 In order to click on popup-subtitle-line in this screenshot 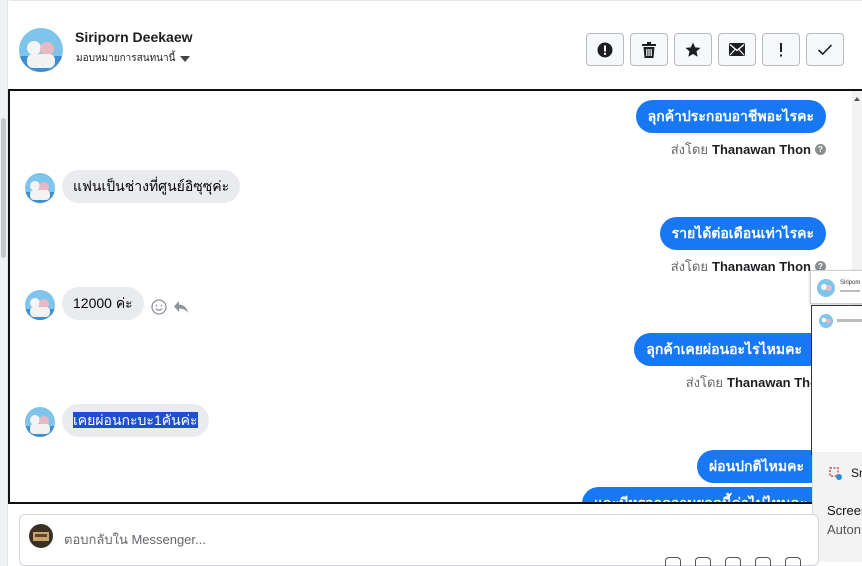, I will do `click(850, 291)`.